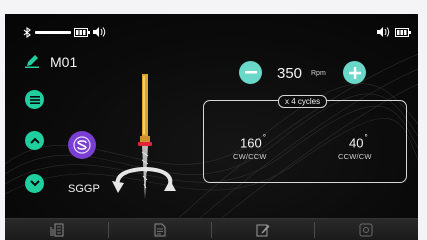 The image size is (427, 240). I want to click on tab-settings, so click(365, 229).